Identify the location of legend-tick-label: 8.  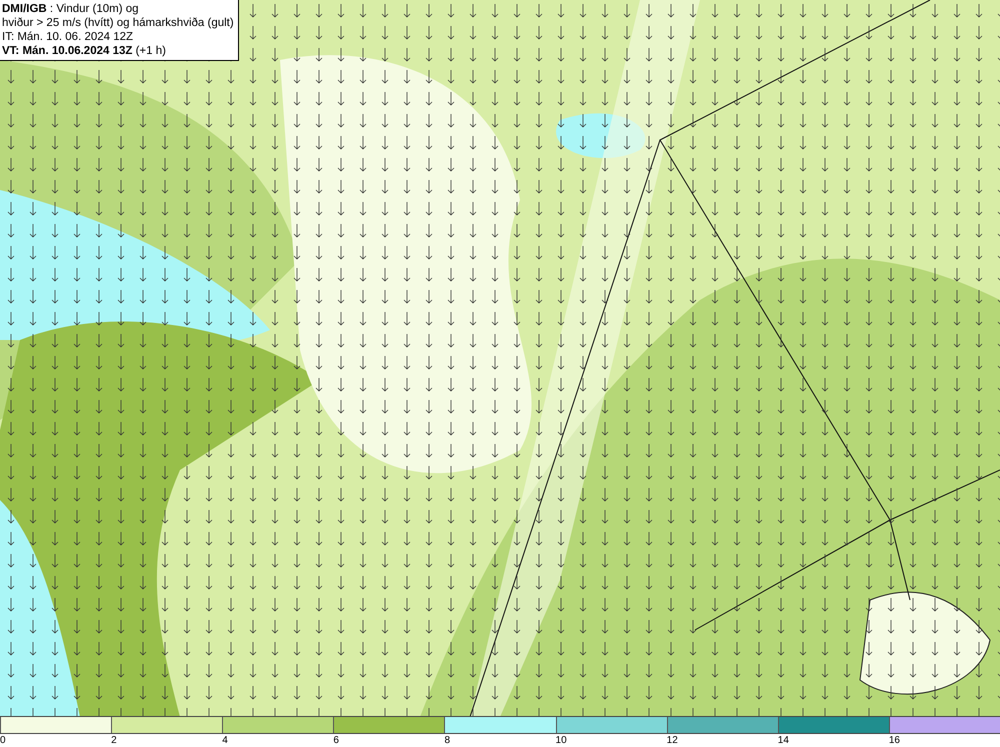
(447, 740).